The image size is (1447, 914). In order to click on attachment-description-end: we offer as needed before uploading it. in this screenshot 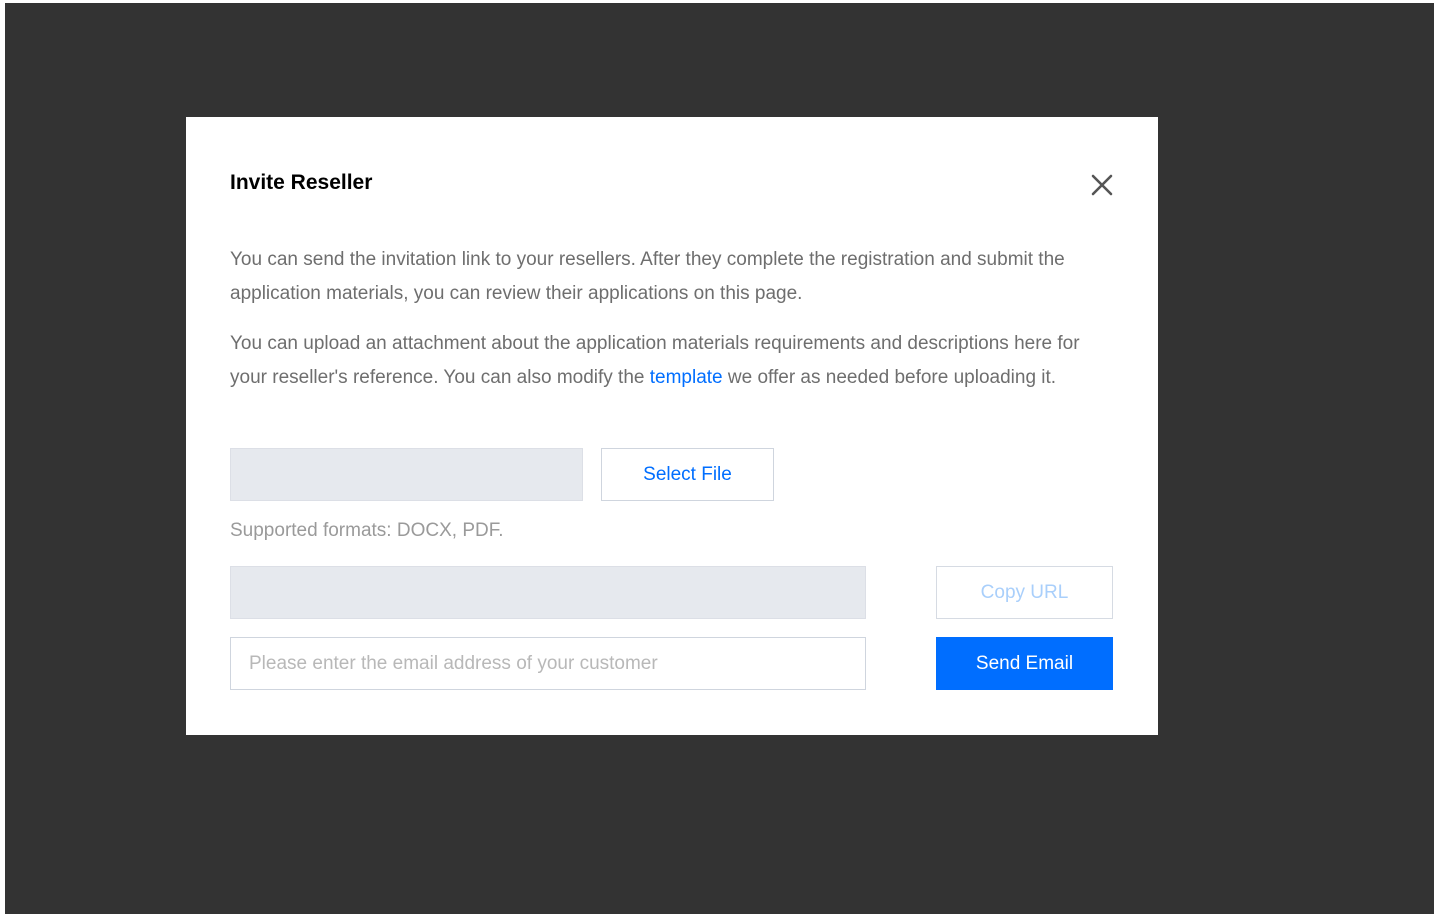, I will do `click(889, 377)`.